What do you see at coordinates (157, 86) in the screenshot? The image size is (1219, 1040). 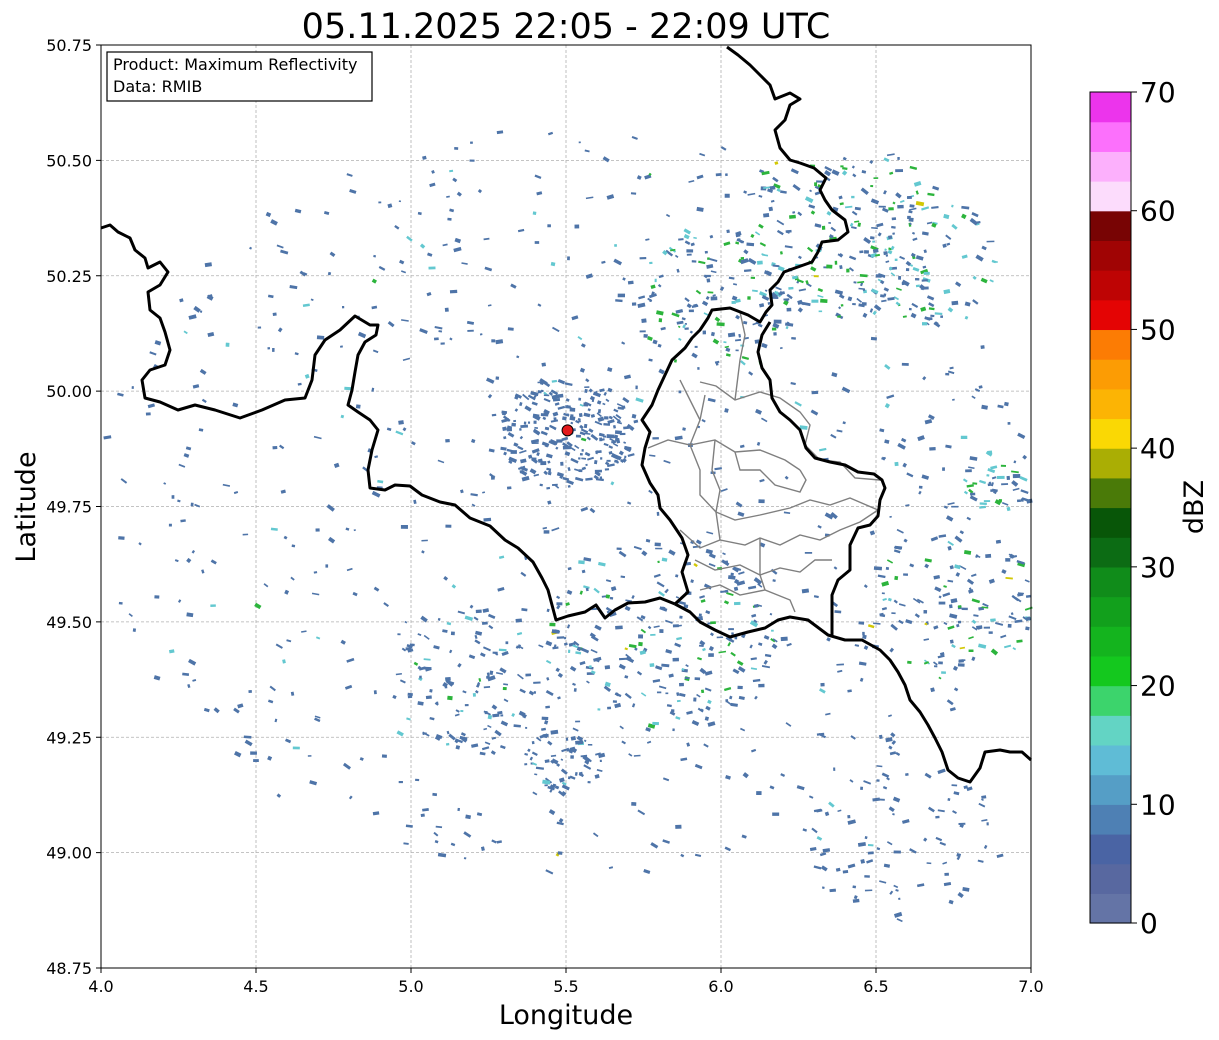 I see `info-data-source: Data: RMIB` at bounding box center [157, 86].